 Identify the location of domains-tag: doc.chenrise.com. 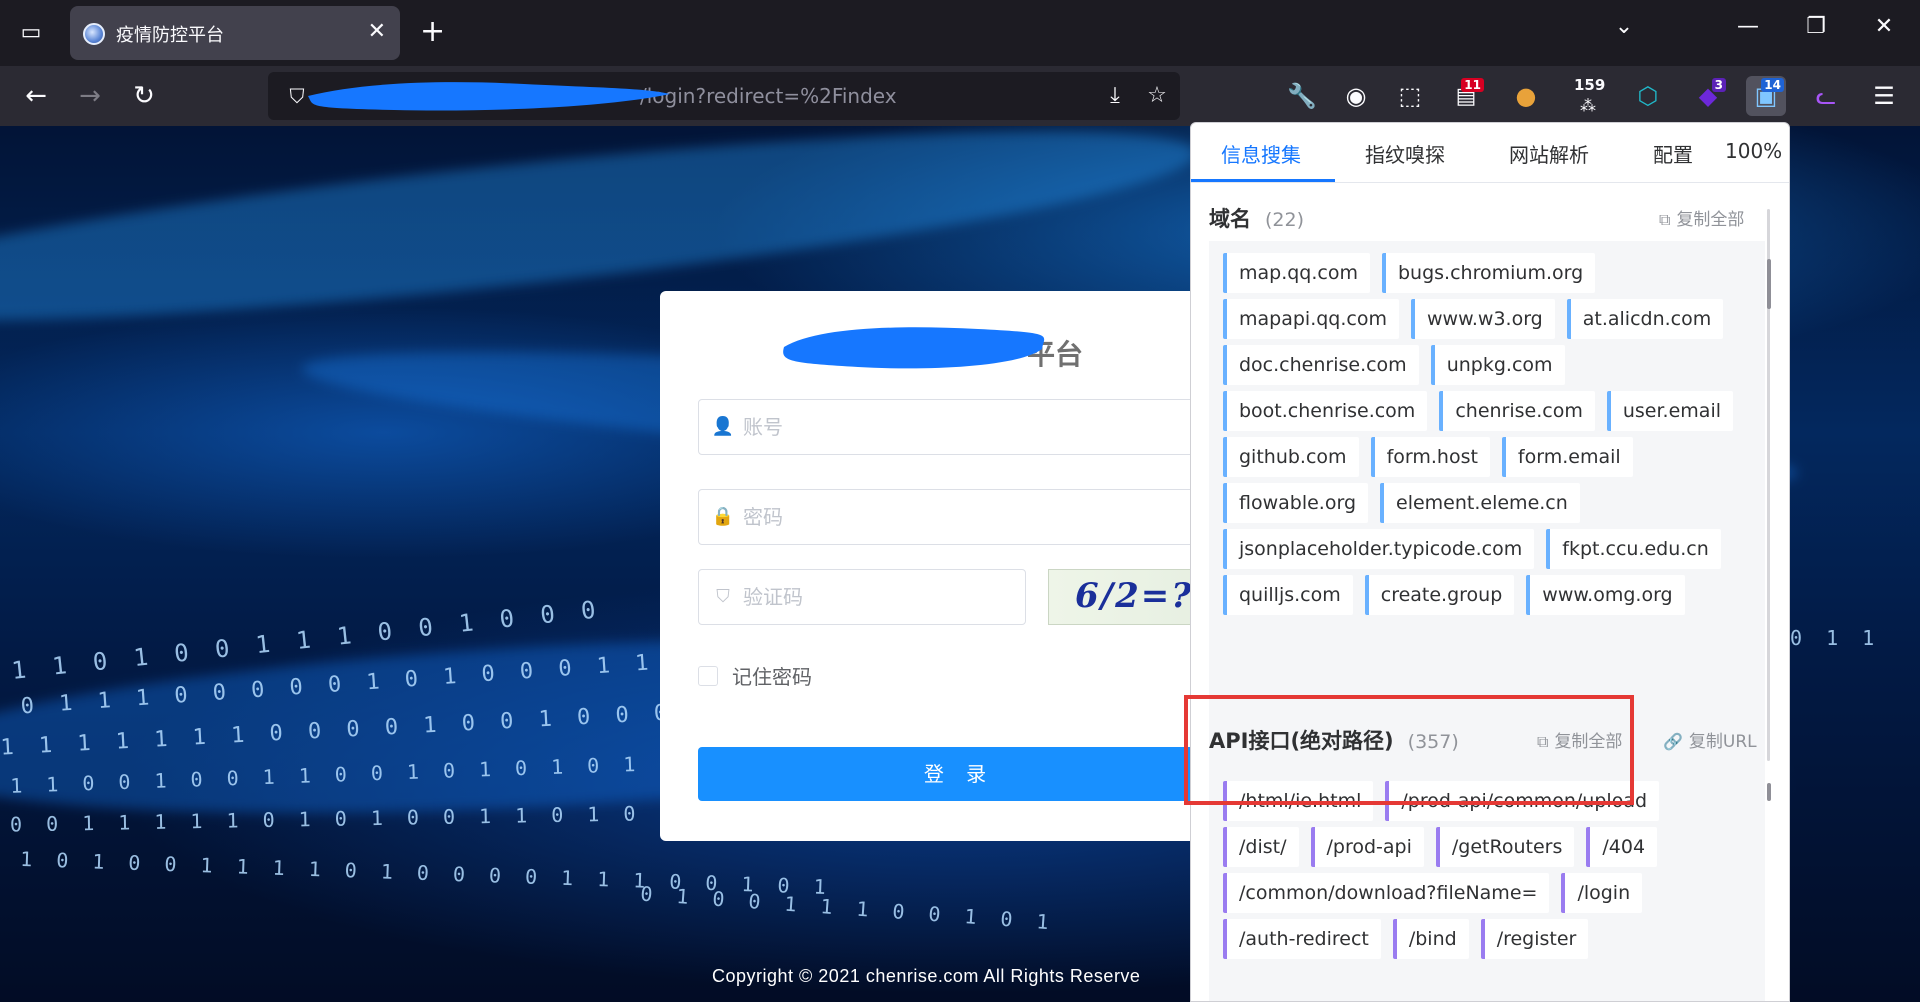
(1321, 365).